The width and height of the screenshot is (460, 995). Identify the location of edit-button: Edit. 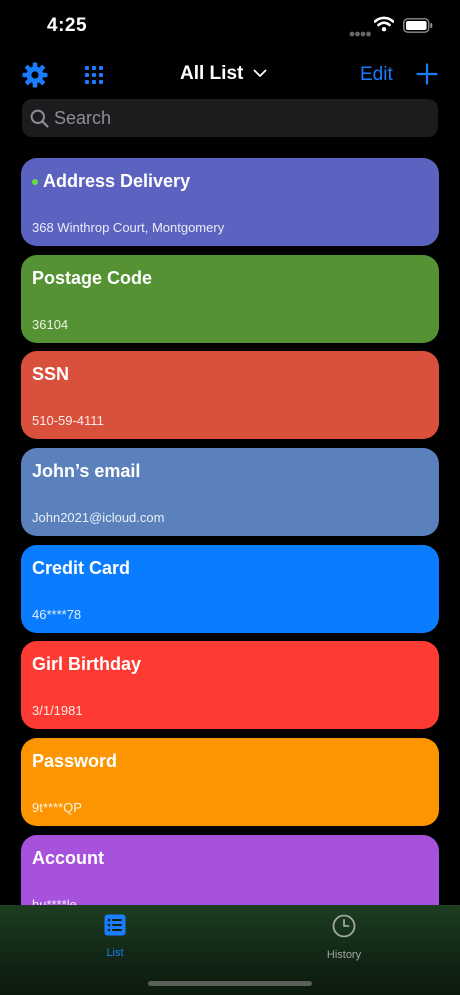
(376, 75).